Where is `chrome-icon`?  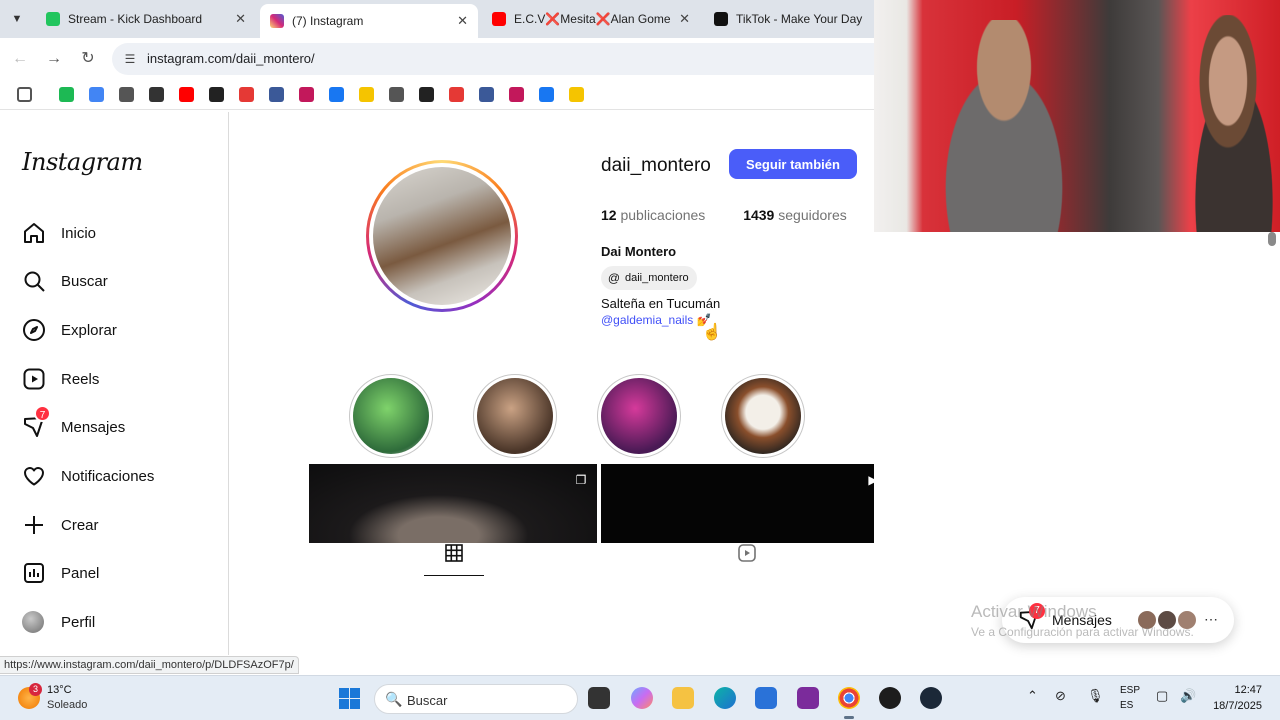 chrome-icon is located at coordinates (849, 703).